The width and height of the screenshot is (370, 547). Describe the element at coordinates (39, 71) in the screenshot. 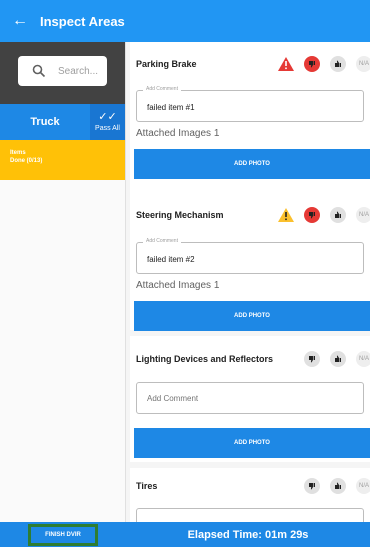

I see `search-icon` at that location.